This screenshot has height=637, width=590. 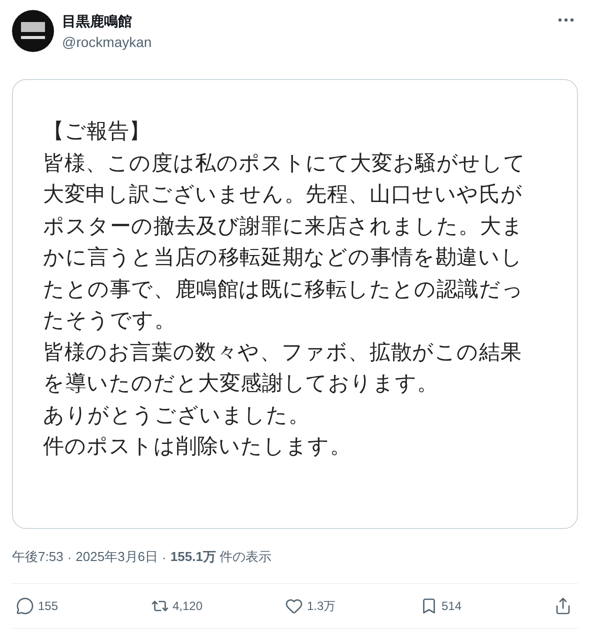 I want to click on bookmark-button: 514, so click(x=460, y=606).